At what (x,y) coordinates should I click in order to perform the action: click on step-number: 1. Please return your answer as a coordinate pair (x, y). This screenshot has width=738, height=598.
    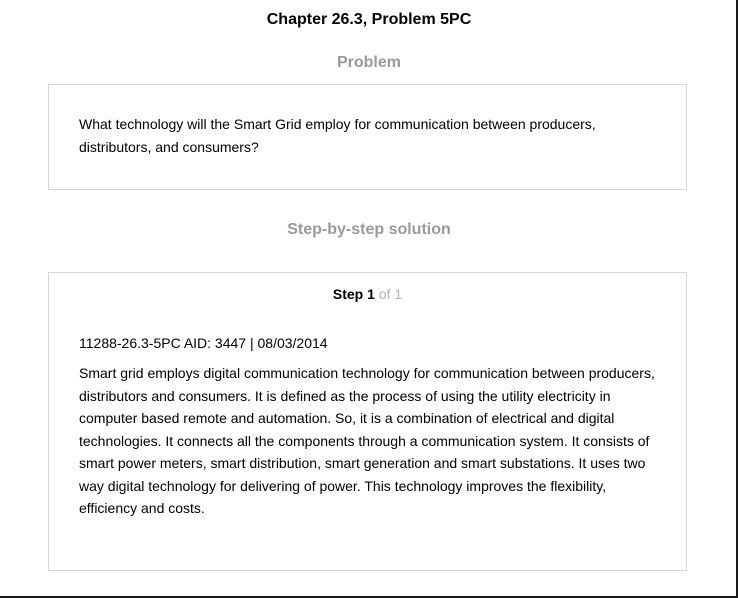
    Looking at the image, I should click on (371, 294).